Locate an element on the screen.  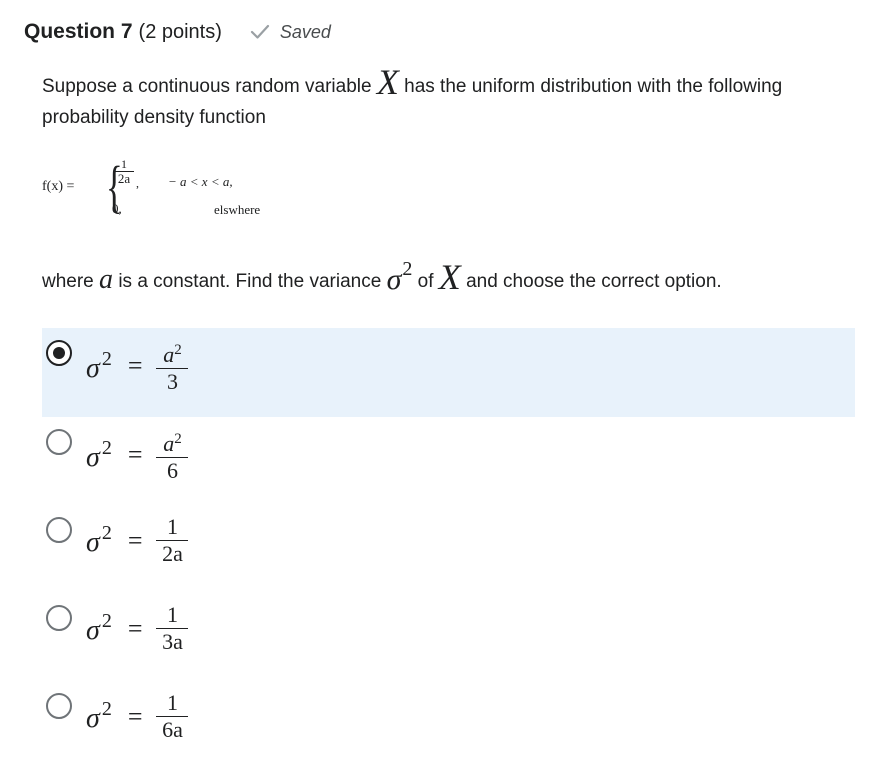
prompt-text-4: and choose the correct option. is located at coordinates (594, 281).